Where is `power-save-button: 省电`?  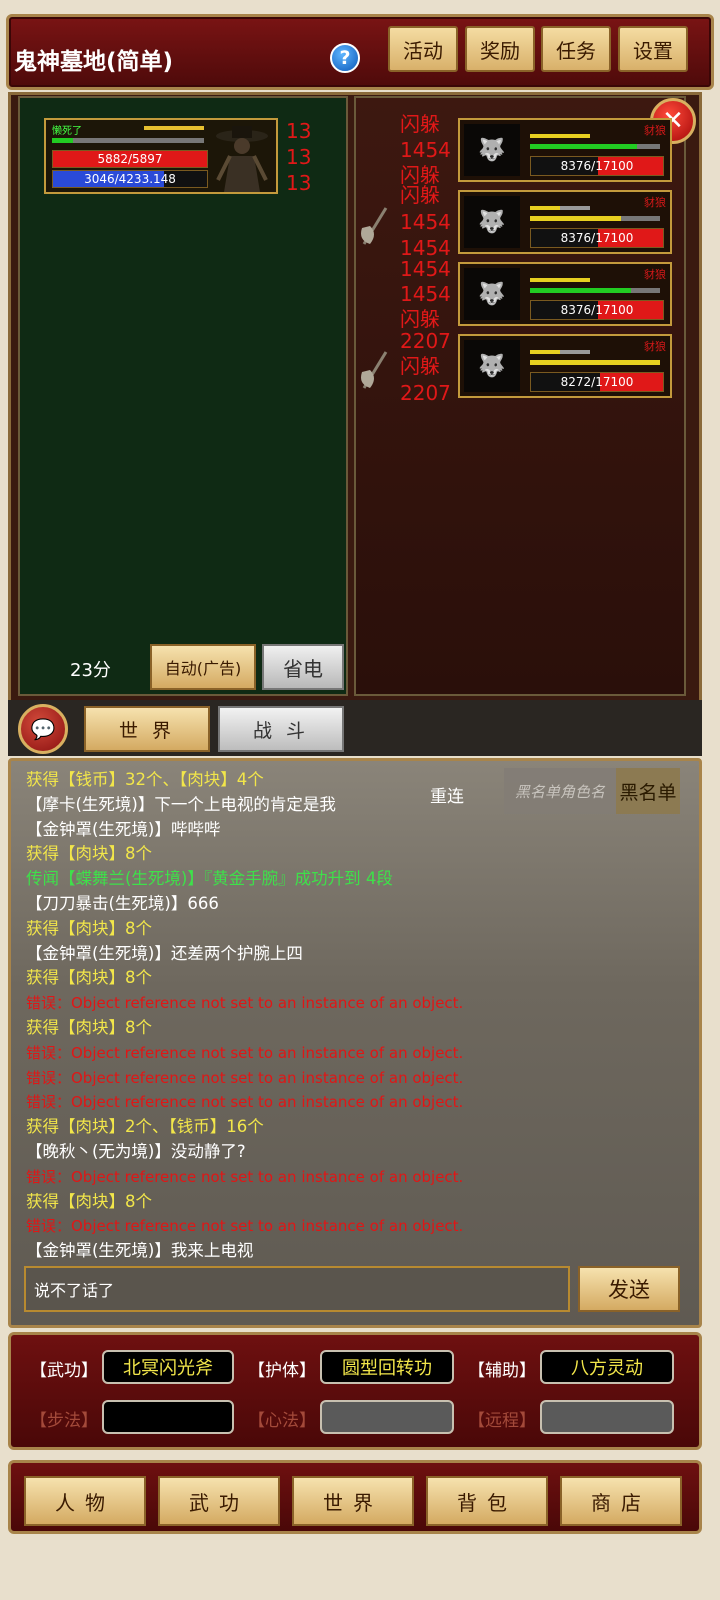 power-save-button: 省电 is located at coordinates (303, 667).